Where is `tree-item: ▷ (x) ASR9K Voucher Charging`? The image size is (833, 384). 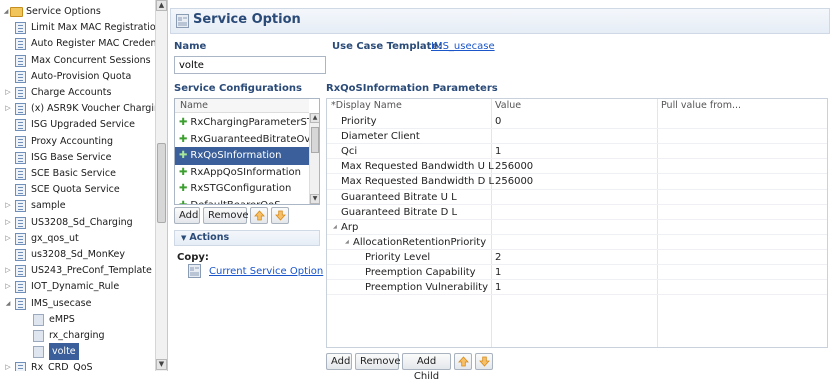
tree-item: ▷ (x) ASR9K Voucher Charging is located at coordinates (83, 108).